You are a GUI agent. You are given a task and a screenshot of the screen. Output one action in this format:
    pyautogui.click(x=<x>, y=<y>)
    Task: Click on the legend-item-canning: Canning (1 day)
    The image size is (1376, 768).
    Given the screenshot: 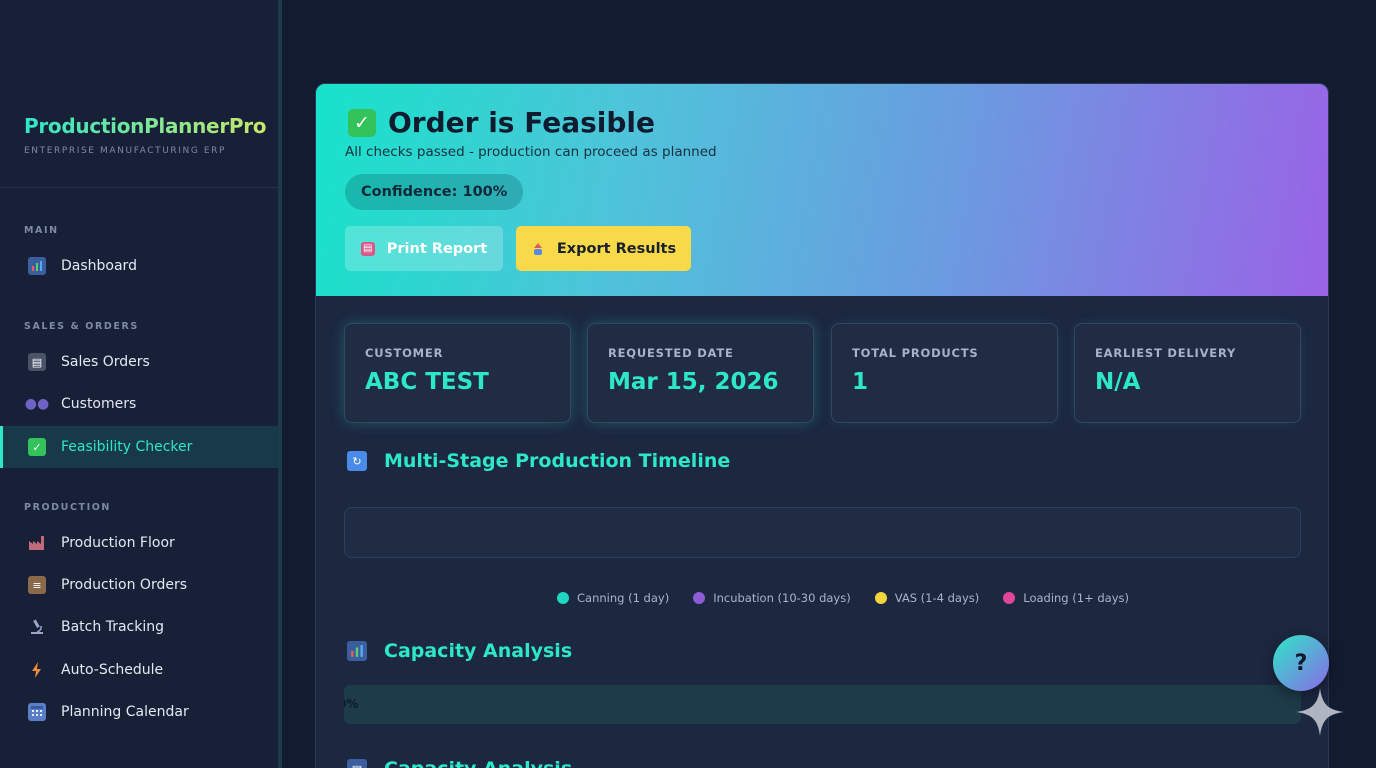 What is the action you would take?
    pyautogui.click(x=613, y=598)
    